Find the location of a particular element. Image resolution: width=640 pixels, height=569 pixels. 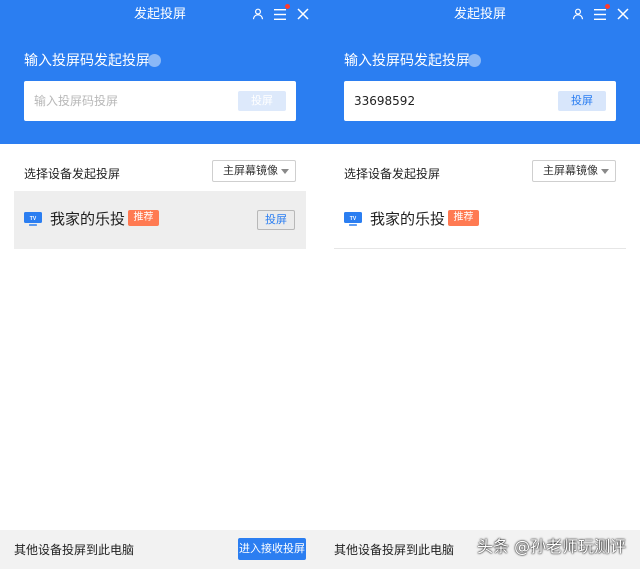

code-input-value: 33698592 is located at coordinates (384, 101).